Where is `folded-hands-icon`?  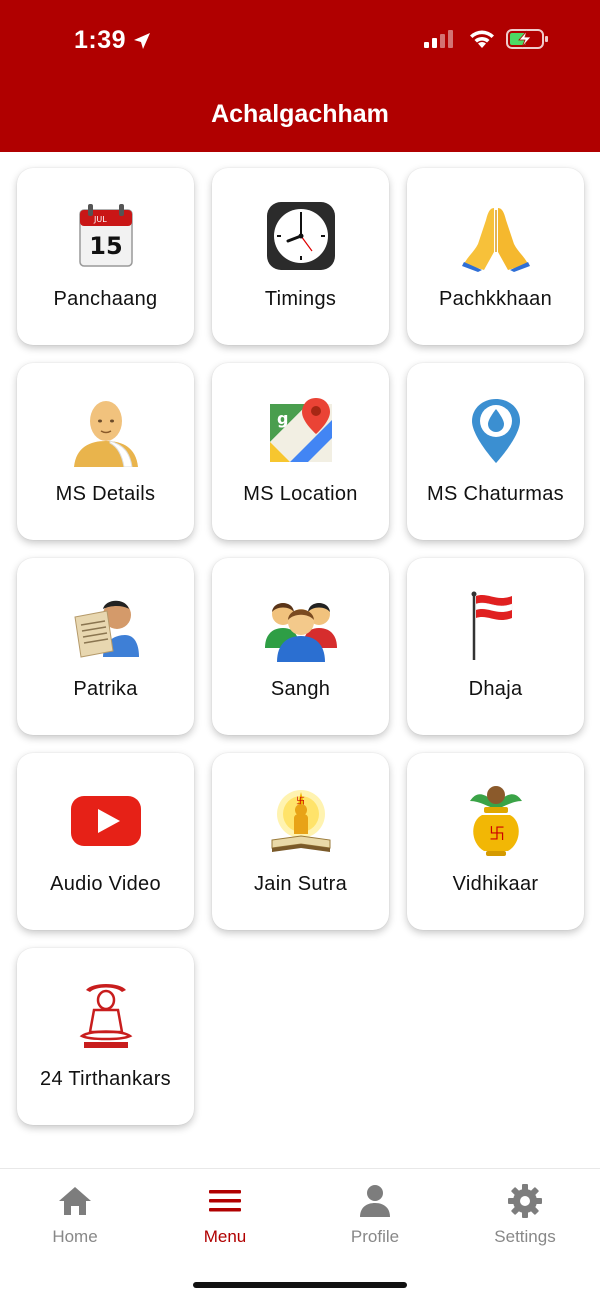
folded-hands-icon is located at coordinates (496, 236).